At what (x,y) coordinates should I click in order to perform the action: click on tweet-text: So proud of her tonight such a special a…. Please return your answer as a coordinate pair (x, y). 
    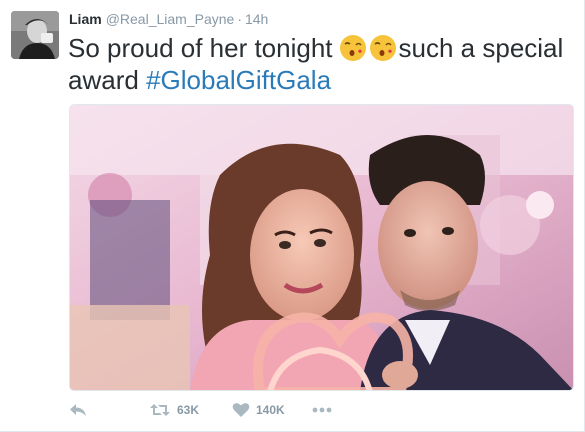
    Looking at the image, I should click on (318, 64).